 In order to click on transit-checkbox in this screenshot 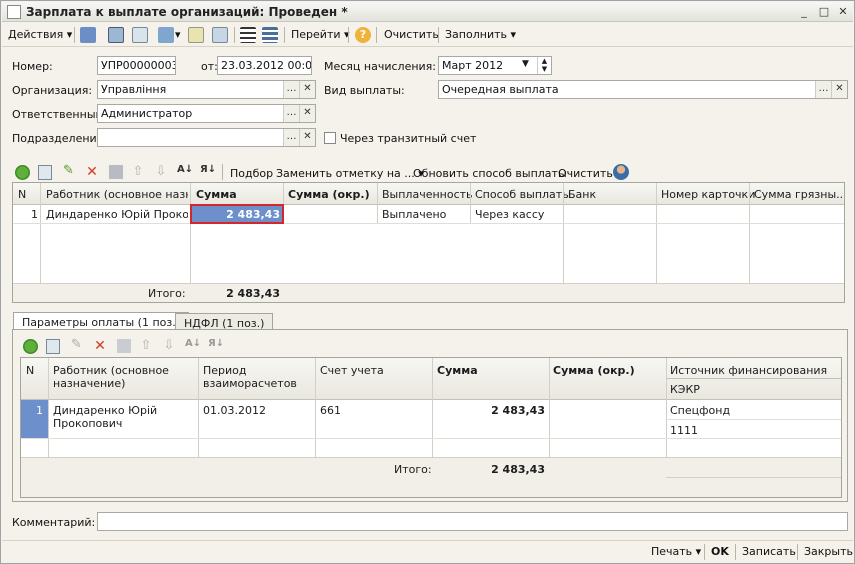, I will do `click(330, 138)`.